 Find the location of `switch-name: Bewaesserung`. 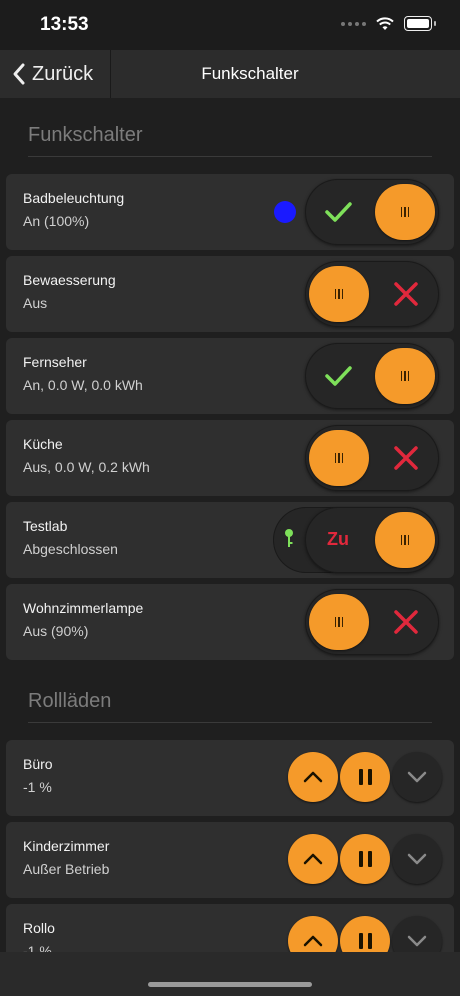

switch-name: Bewaesserung is located at coordinates (69, 280).